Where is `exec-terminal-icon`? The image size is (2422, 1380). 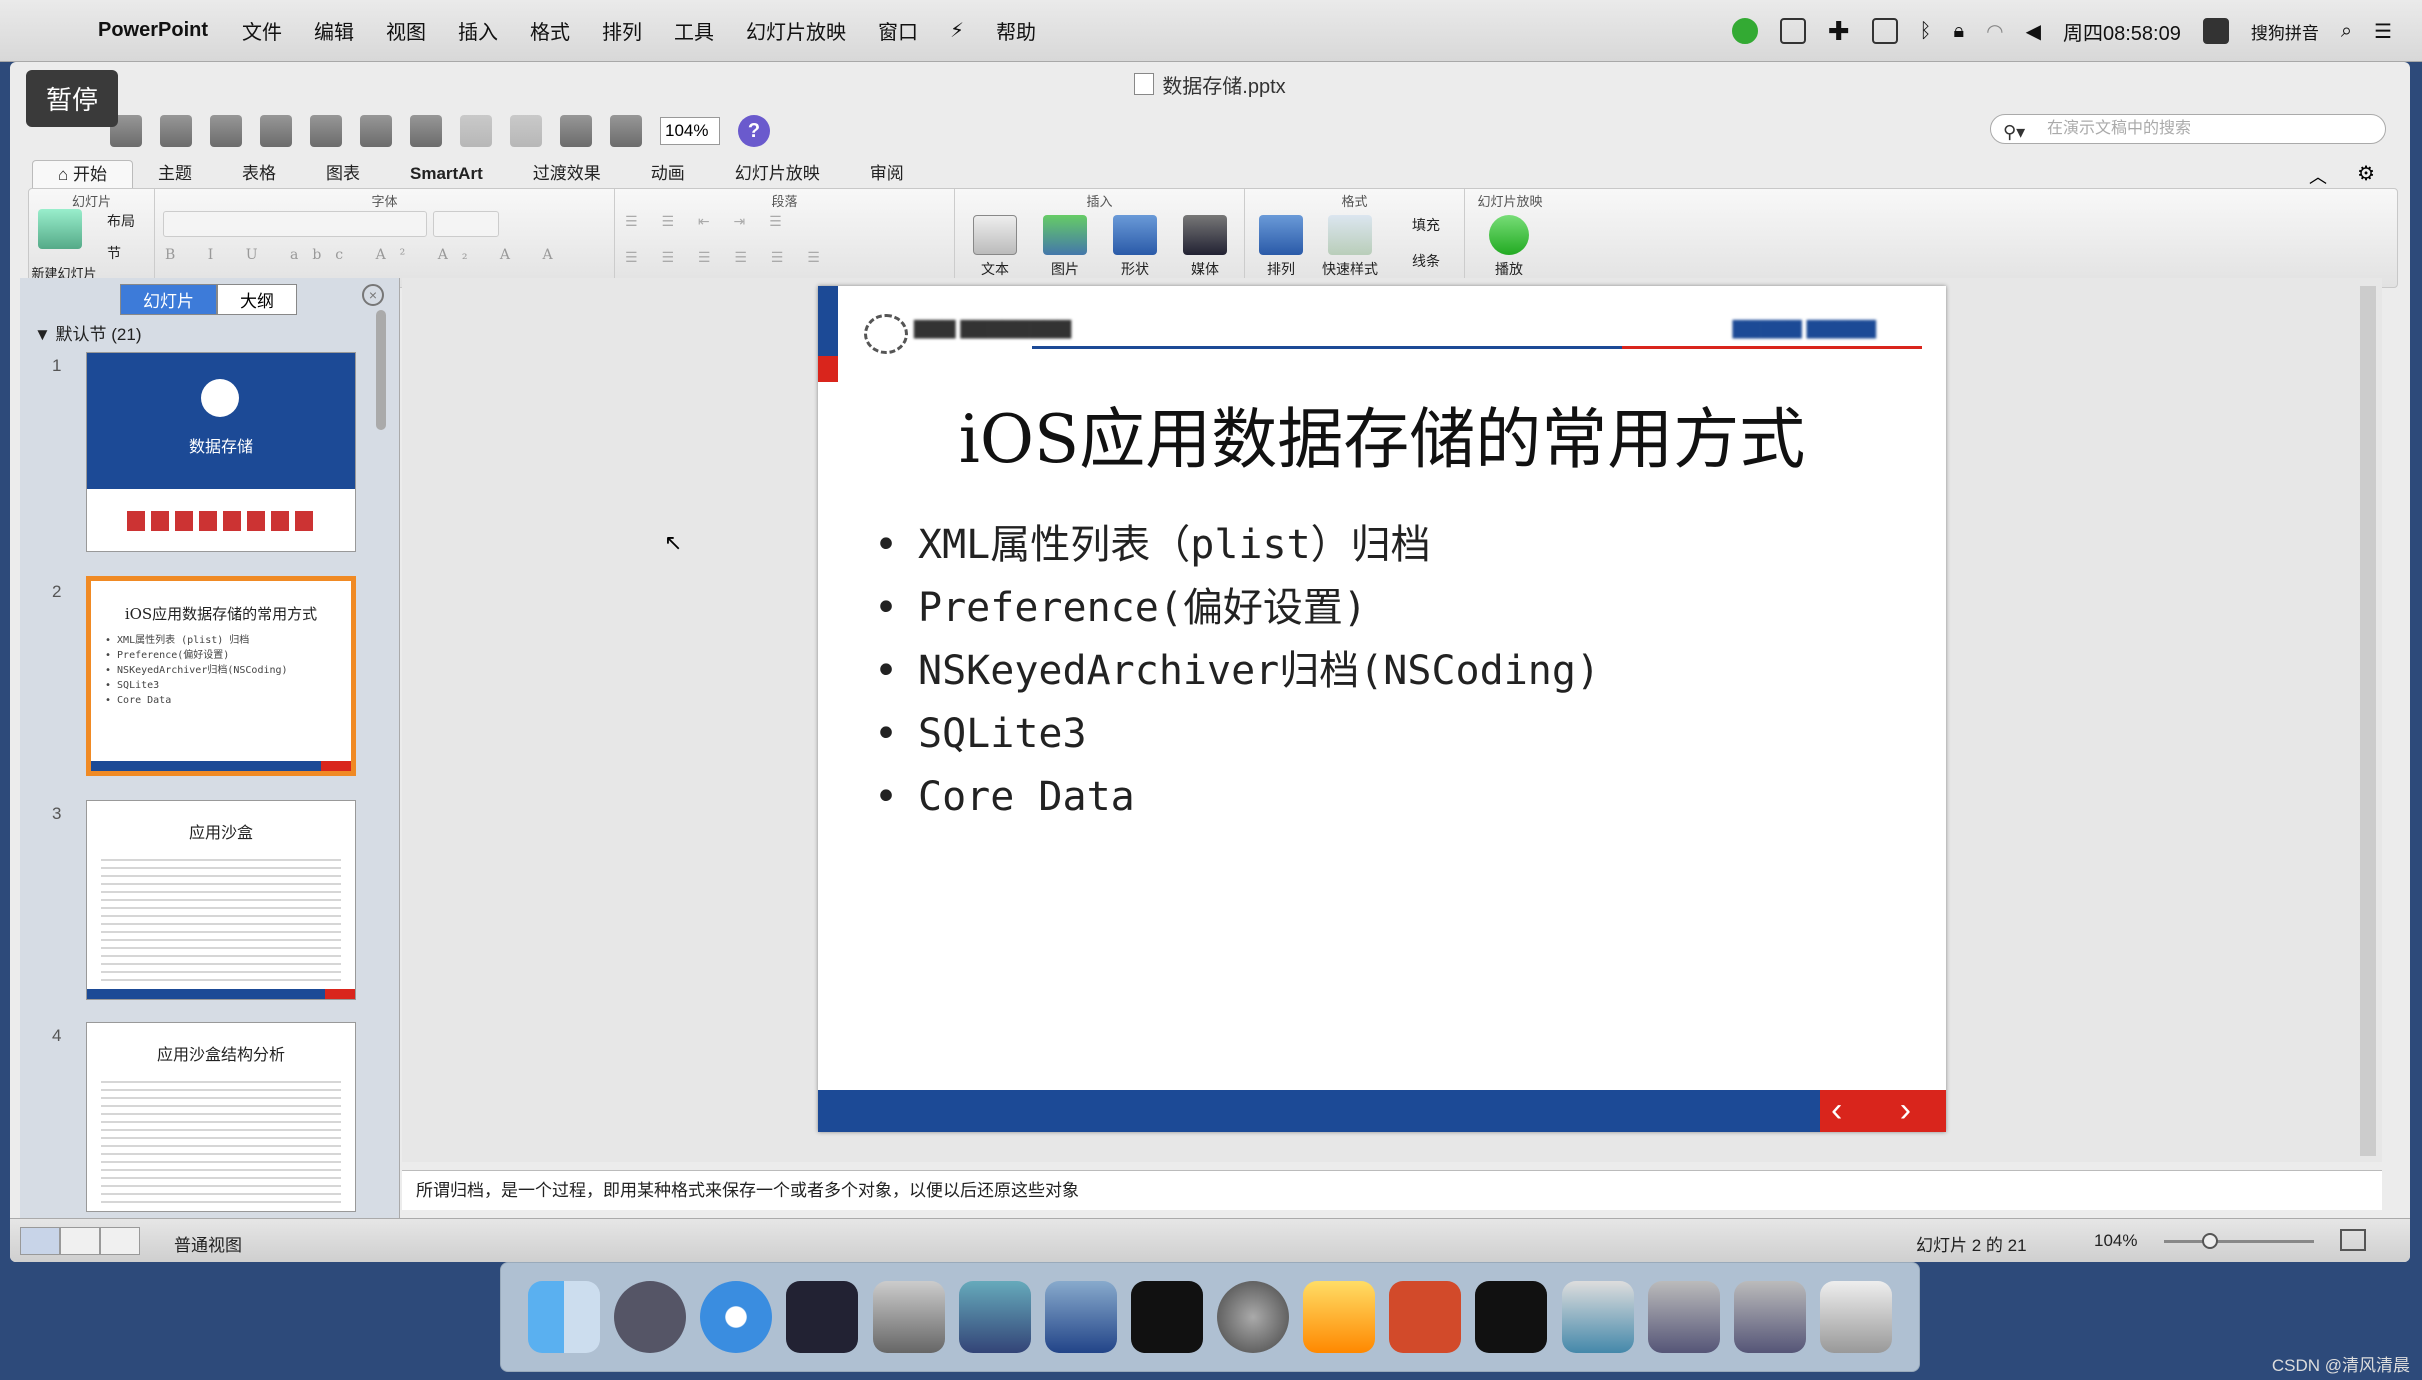 exec-terminal-icon is located at coordinates (1511, 1317).